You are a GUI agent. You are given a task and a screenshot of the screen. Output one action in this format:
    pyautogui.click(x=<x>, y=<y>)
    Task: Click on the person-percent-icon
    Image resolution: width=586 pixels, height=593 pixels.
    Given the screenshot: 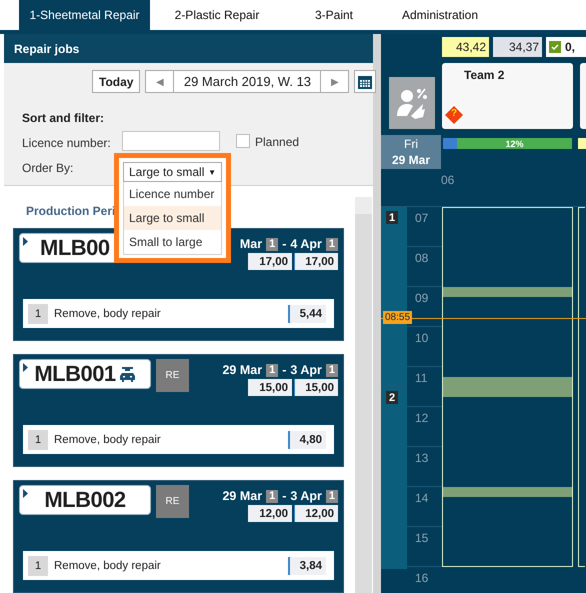 What is the action you would take?
    pyautogui.click(x=412, y=103)
    